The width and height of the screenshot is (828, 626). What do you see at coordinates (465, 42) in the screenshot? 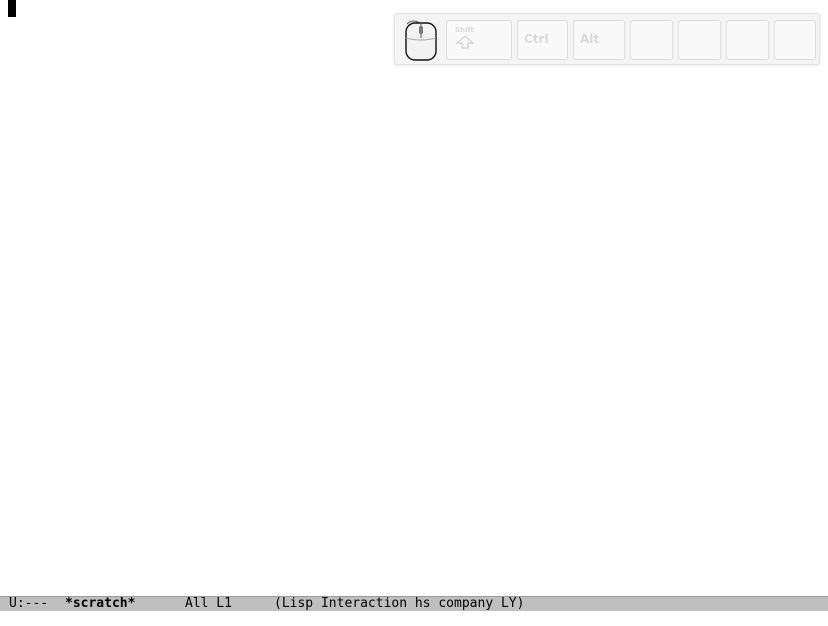
I see `shift-arrow-icon` at bounding box center [465, 42].